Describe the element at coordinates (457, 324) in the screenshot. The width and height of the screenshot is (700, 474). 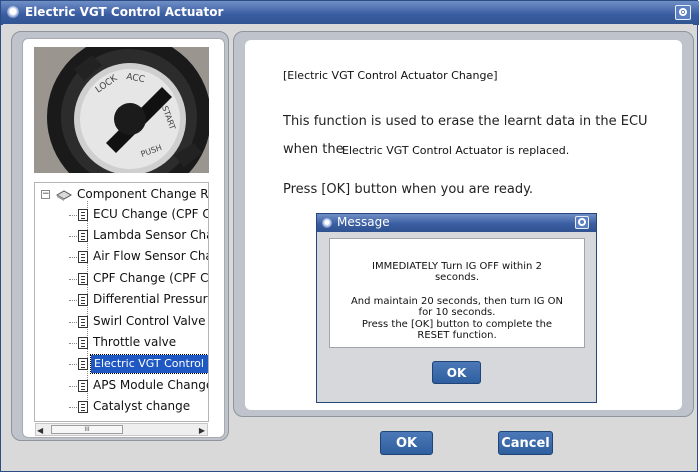
I see `message-line: Press the [OK] button to complete the` at that location.